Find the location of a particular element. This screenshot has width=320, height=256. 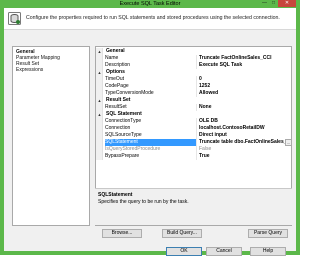

description-title: SQLStatement is located at coordinates (115, 195).